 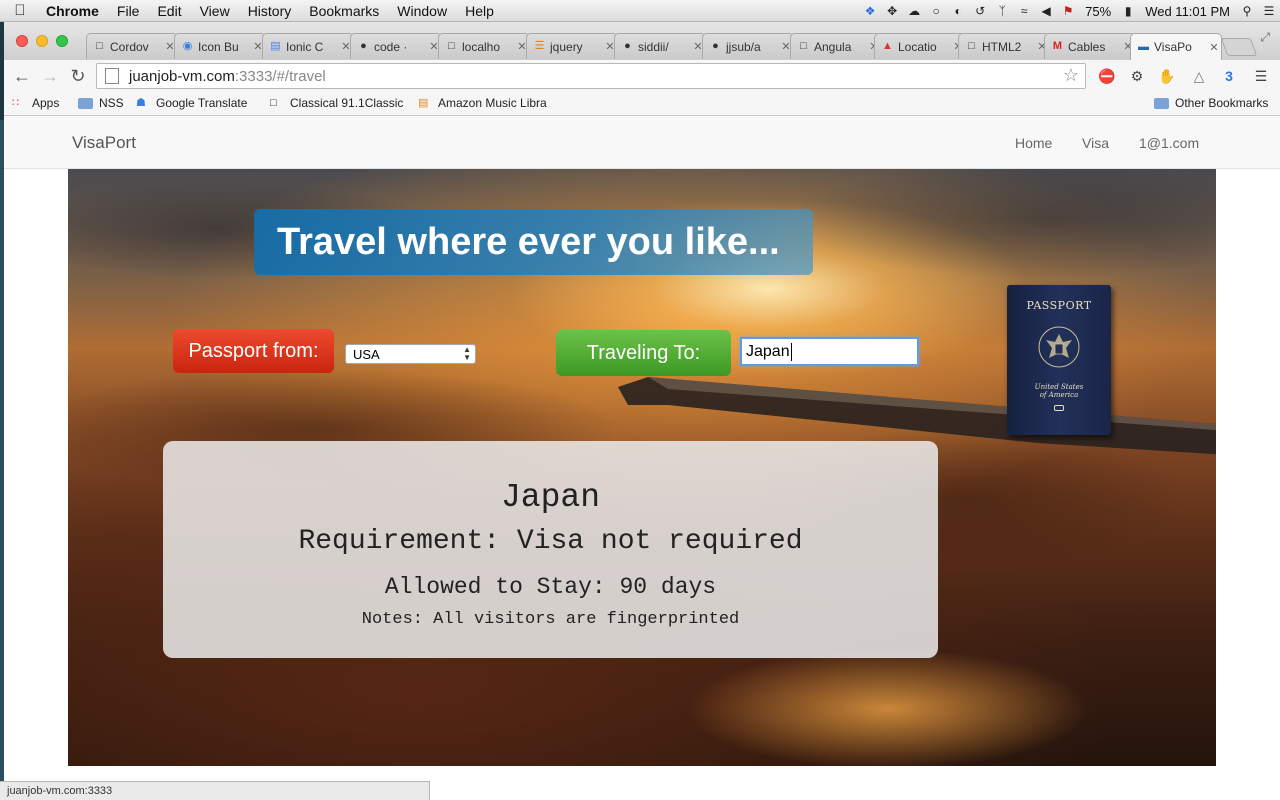 What do you see at coordinates (1071, 75) in the screenshot?
I see `bookmark-star-icon: ☆` at bounding box center [1071, 75].